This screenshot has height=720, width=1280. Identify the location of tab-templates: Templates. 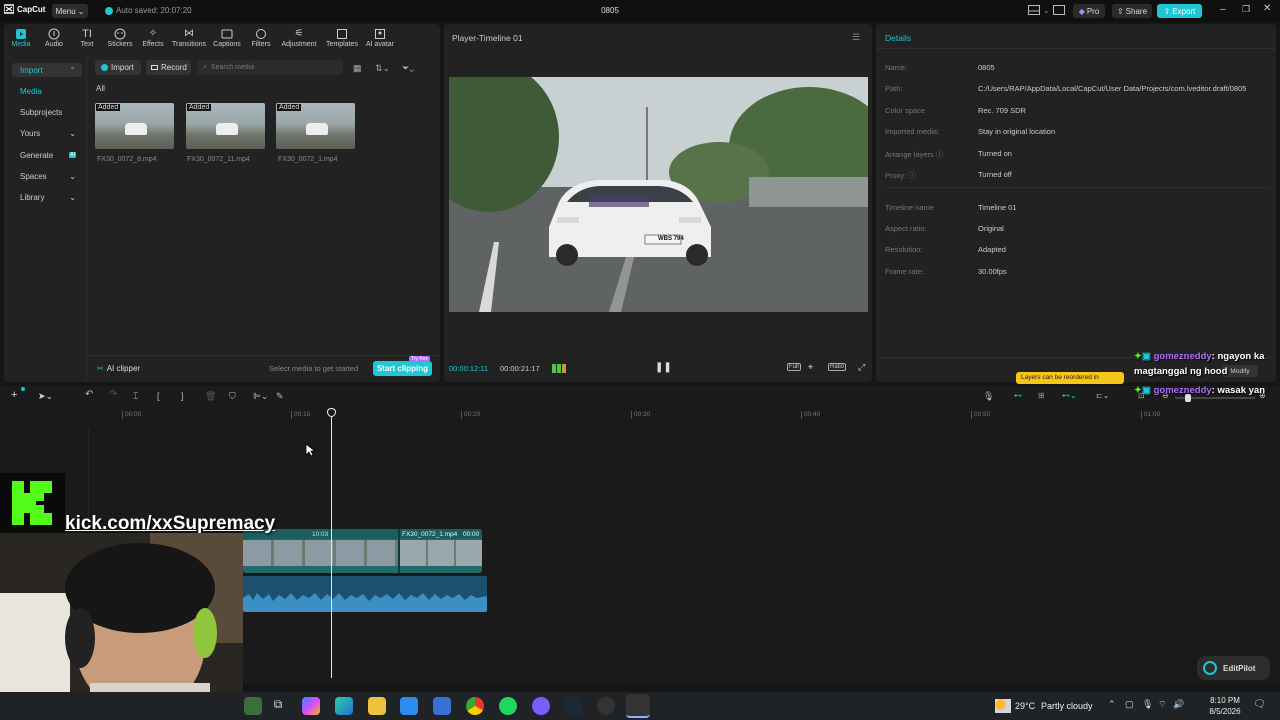
(342, 38).